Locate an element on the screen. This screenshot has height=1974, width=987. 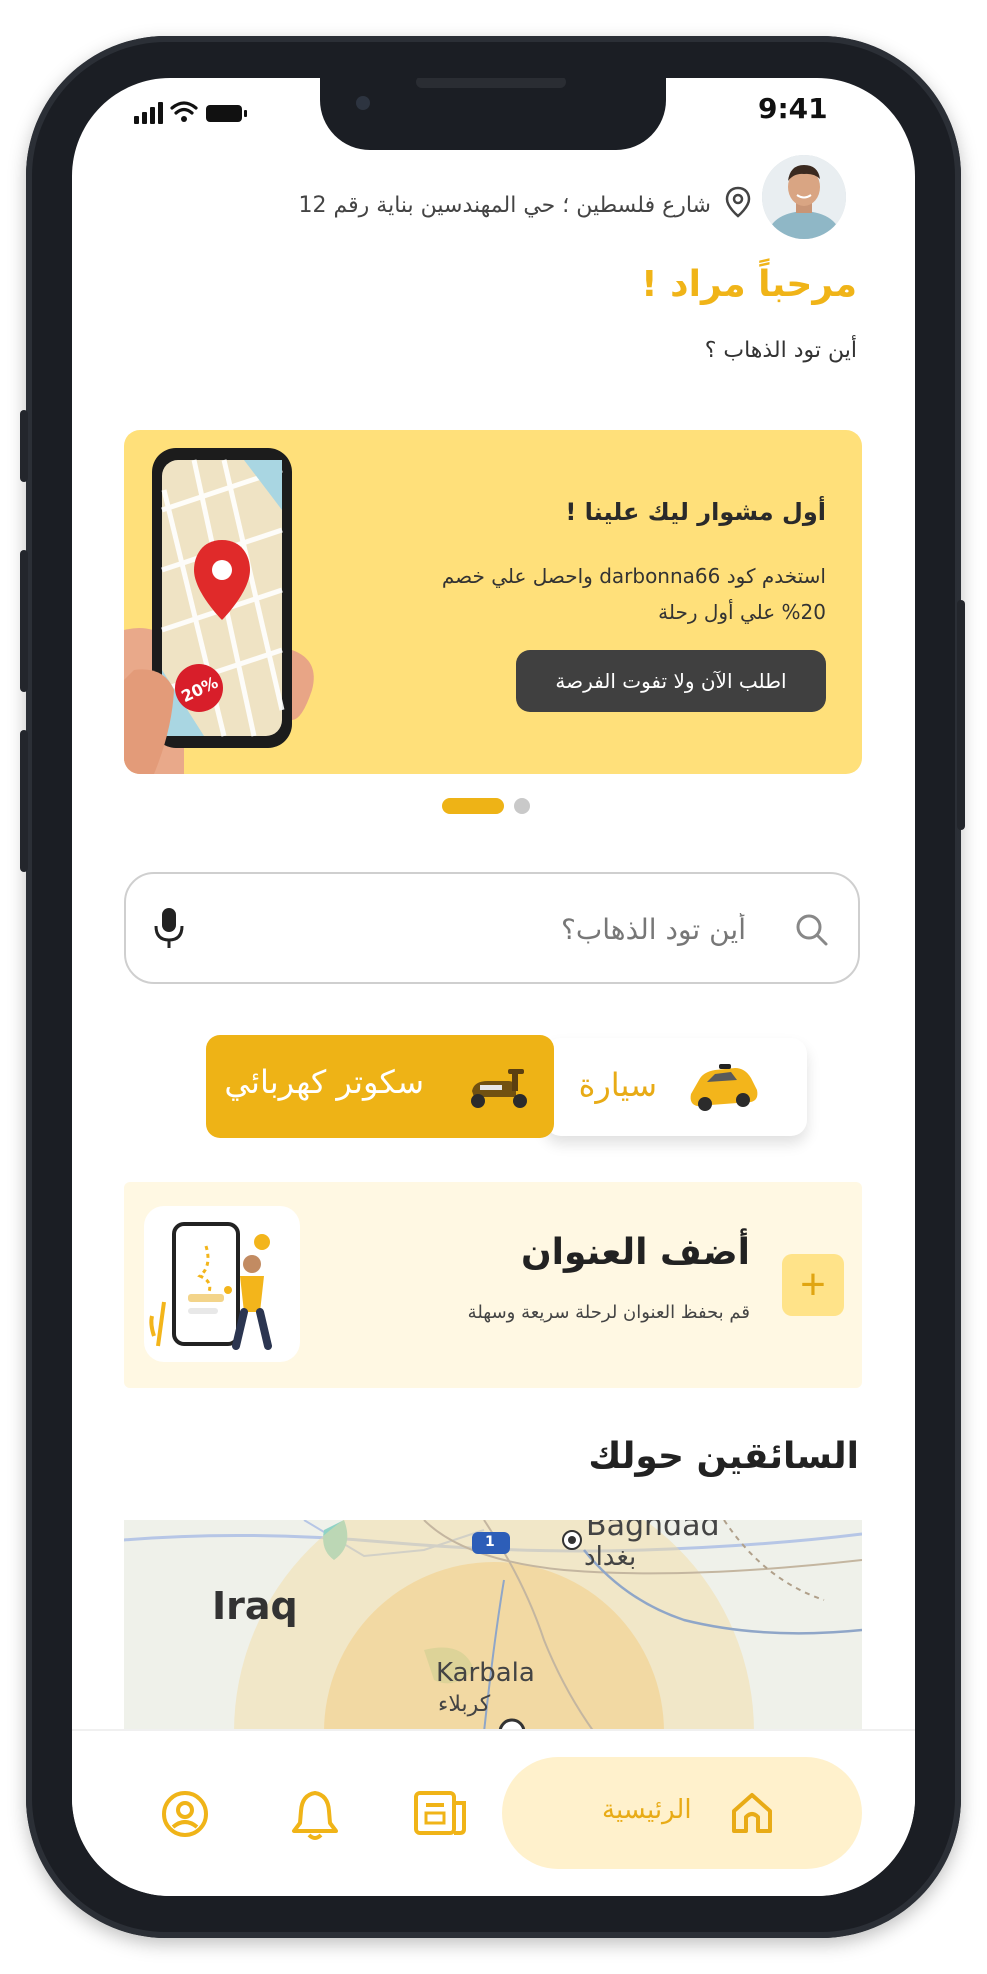
welcome-subtitle: أين تود الذهاب ؟ is located at coordinates (780, 350).